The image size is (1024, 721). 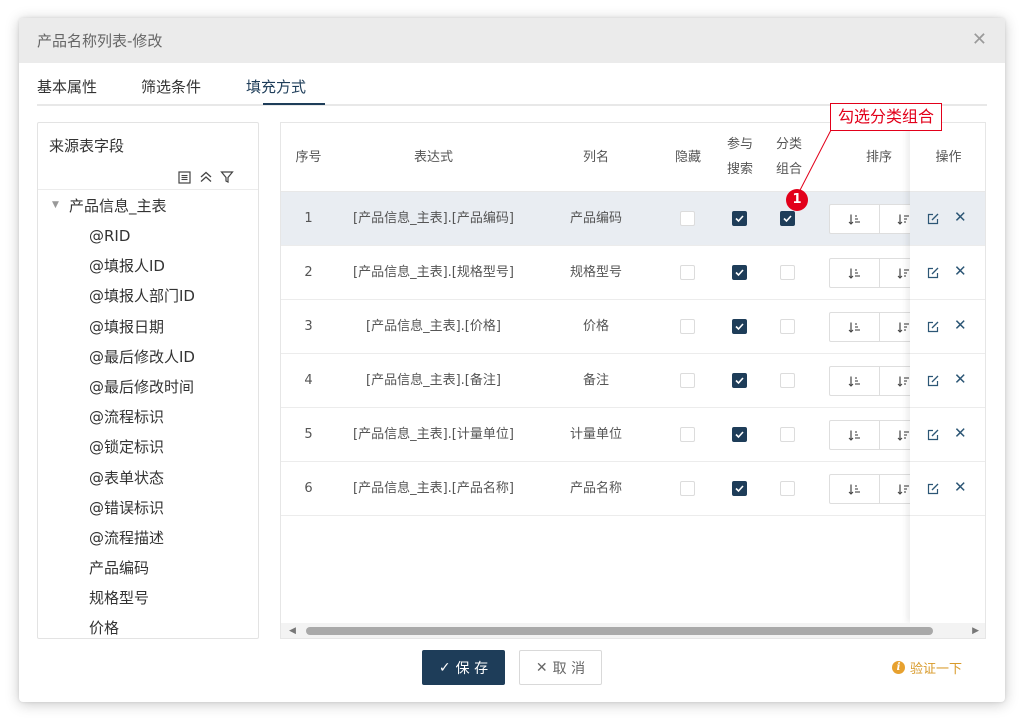 What do you see at coordinates (444, 667) in the screenshot?
I see `check-icon: ✓` at bounding box center [444, 667].